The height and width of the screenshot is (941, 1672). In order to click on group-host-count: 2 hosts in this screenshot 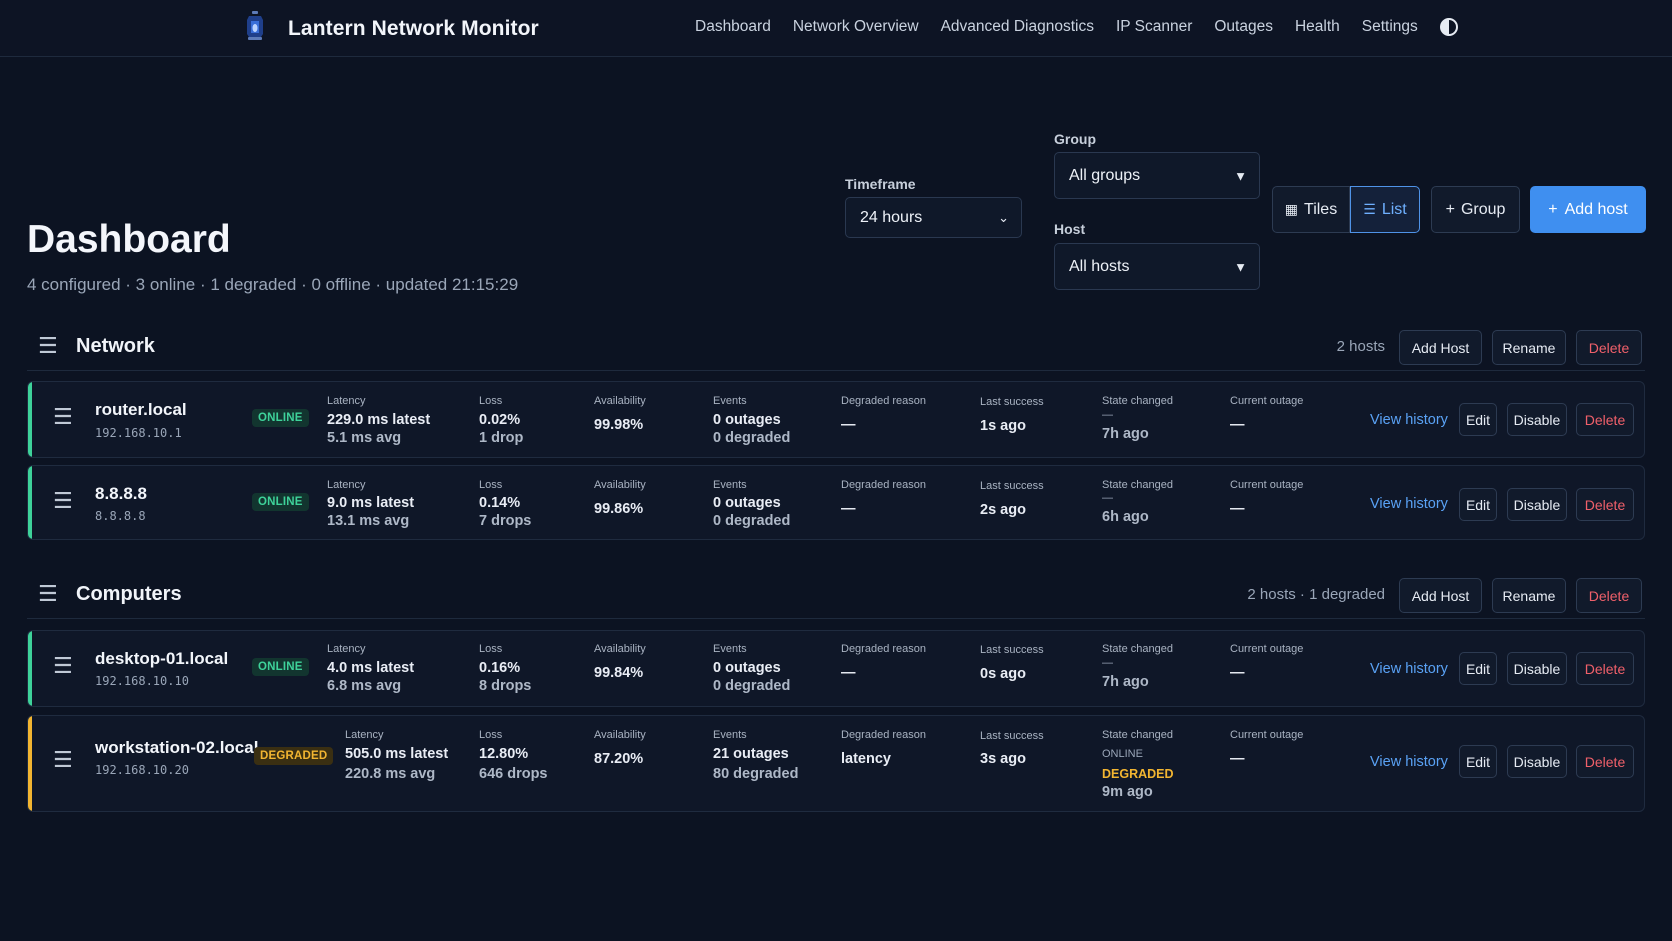, I will do `click(1360, 346)`.